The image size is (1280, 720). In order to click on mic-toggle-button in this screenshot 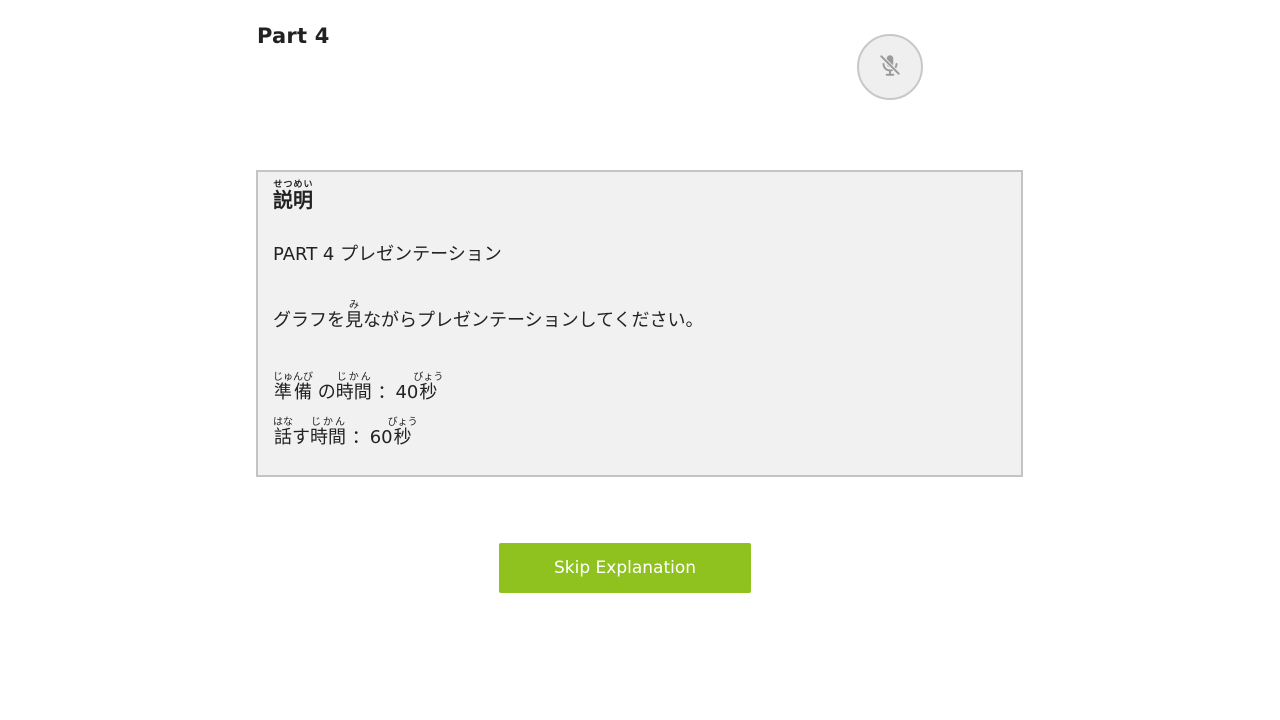, I will do `click(890, 67)`.